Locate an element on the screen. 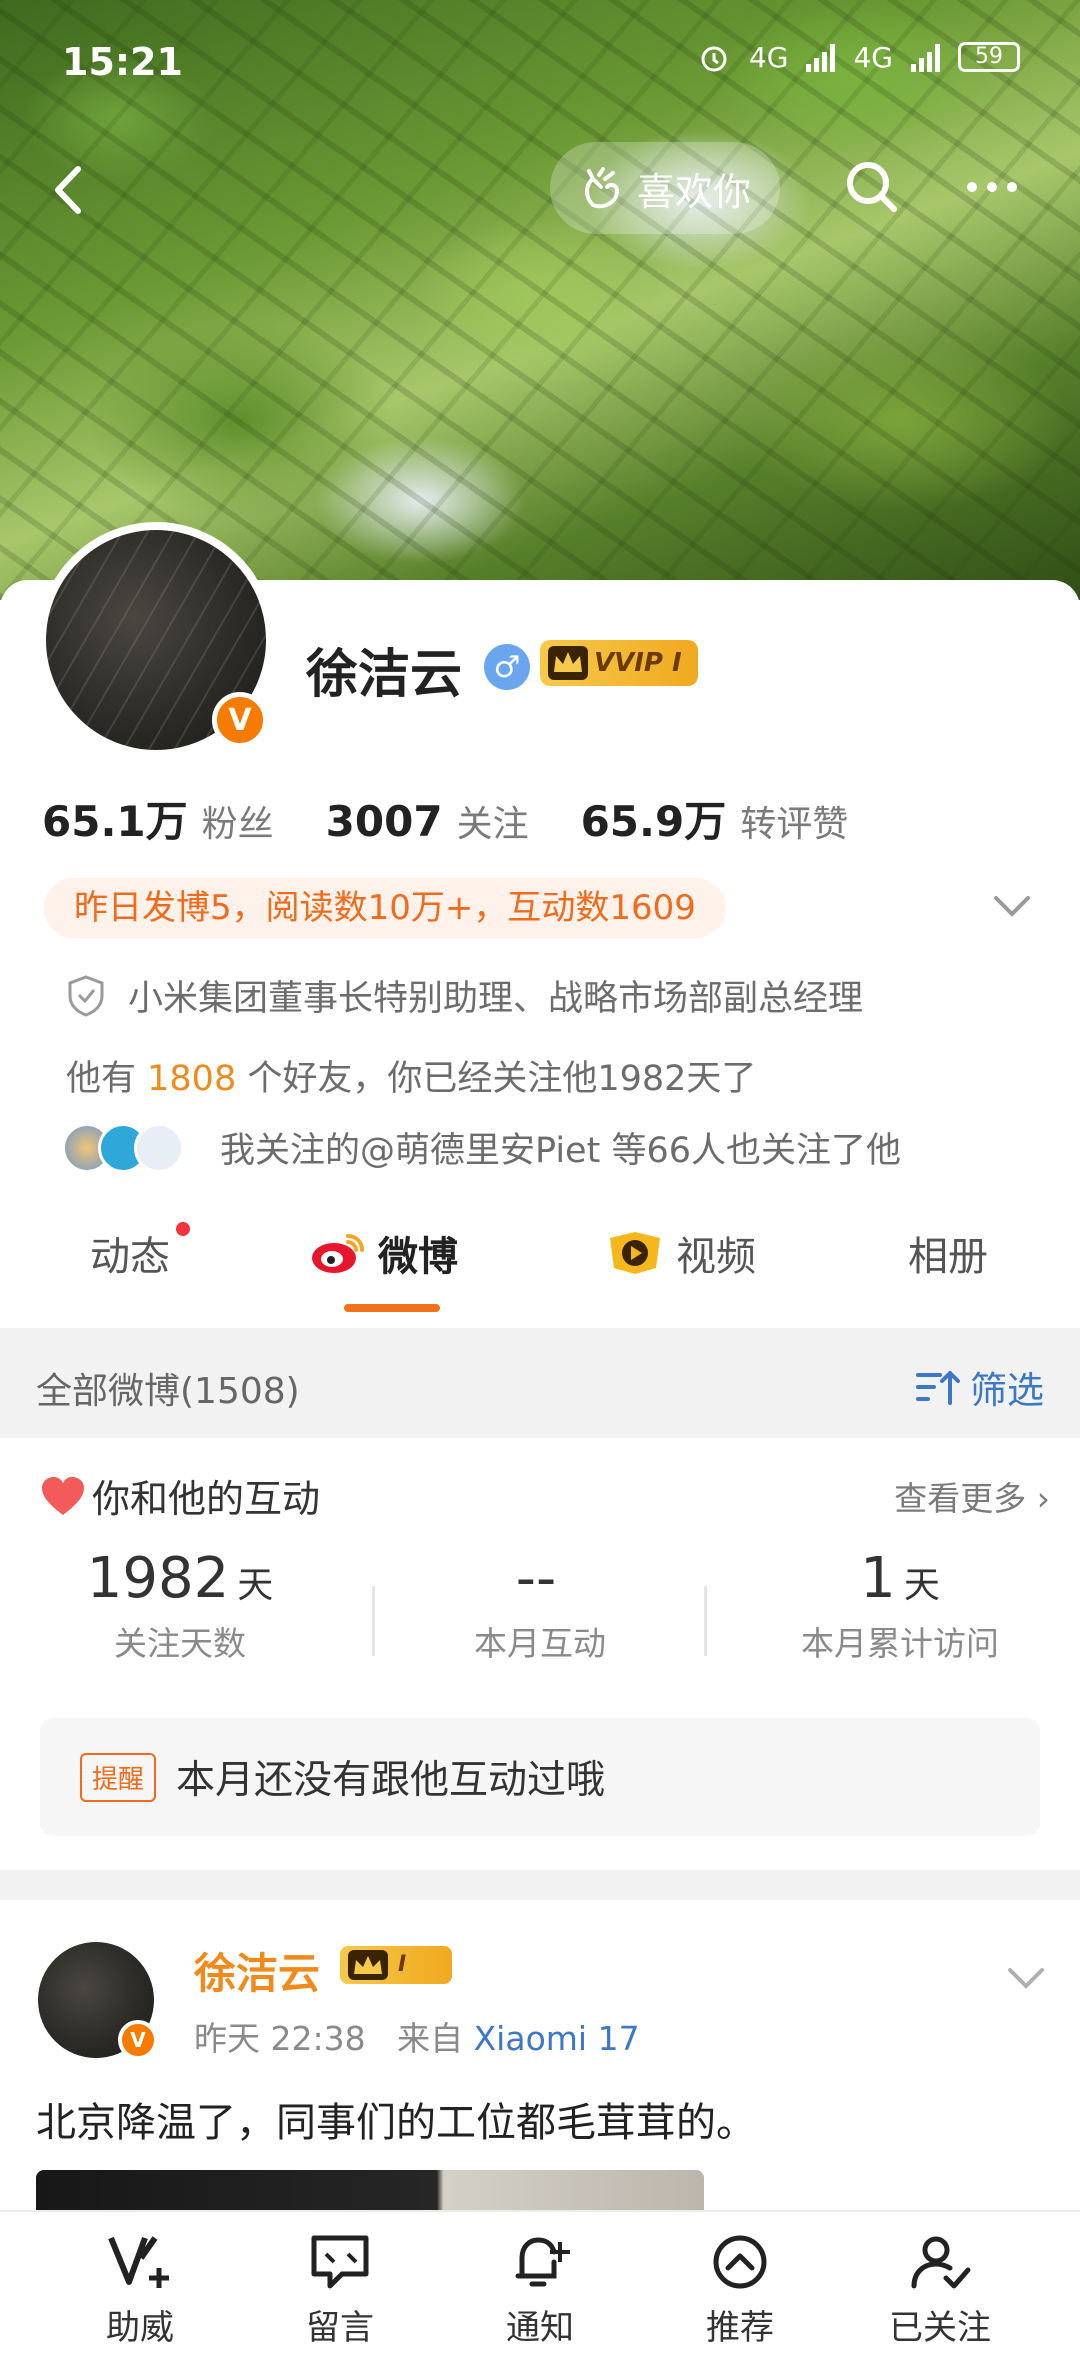 Image resolution: width=1080 pixels, height=2376 pixels. alarm-icon is located at coordinates (714, 59).